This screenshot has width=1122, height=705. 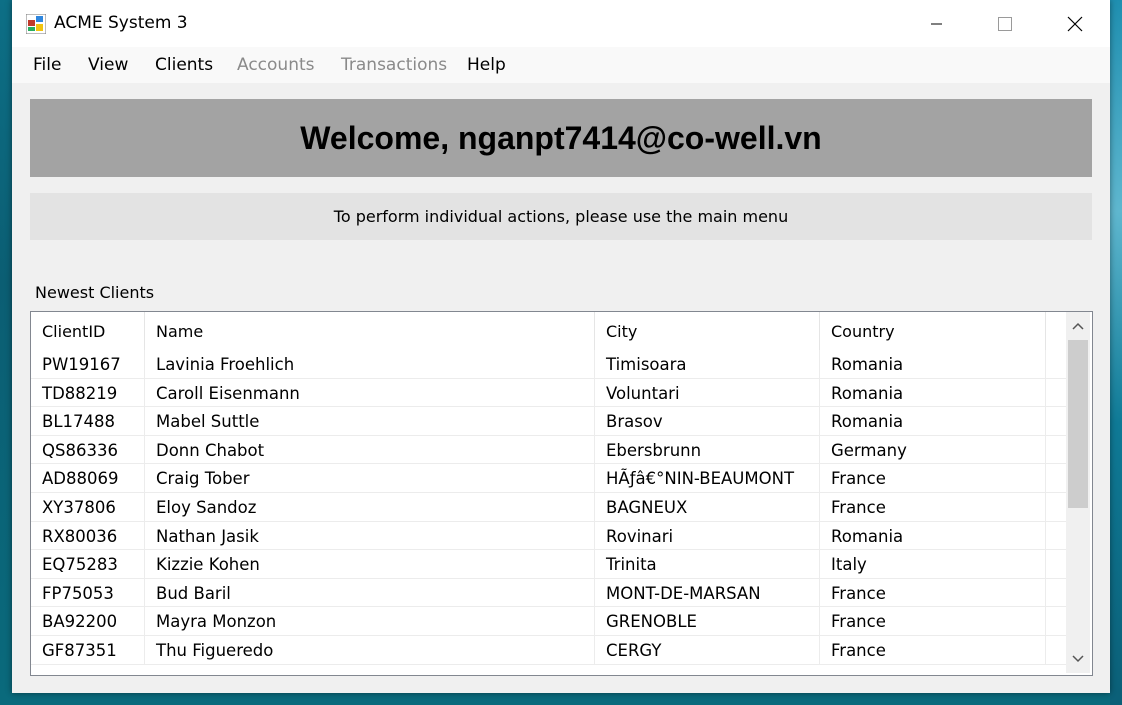 I want to click on menu-accounts: Accounts, so click(x=276, y=65).